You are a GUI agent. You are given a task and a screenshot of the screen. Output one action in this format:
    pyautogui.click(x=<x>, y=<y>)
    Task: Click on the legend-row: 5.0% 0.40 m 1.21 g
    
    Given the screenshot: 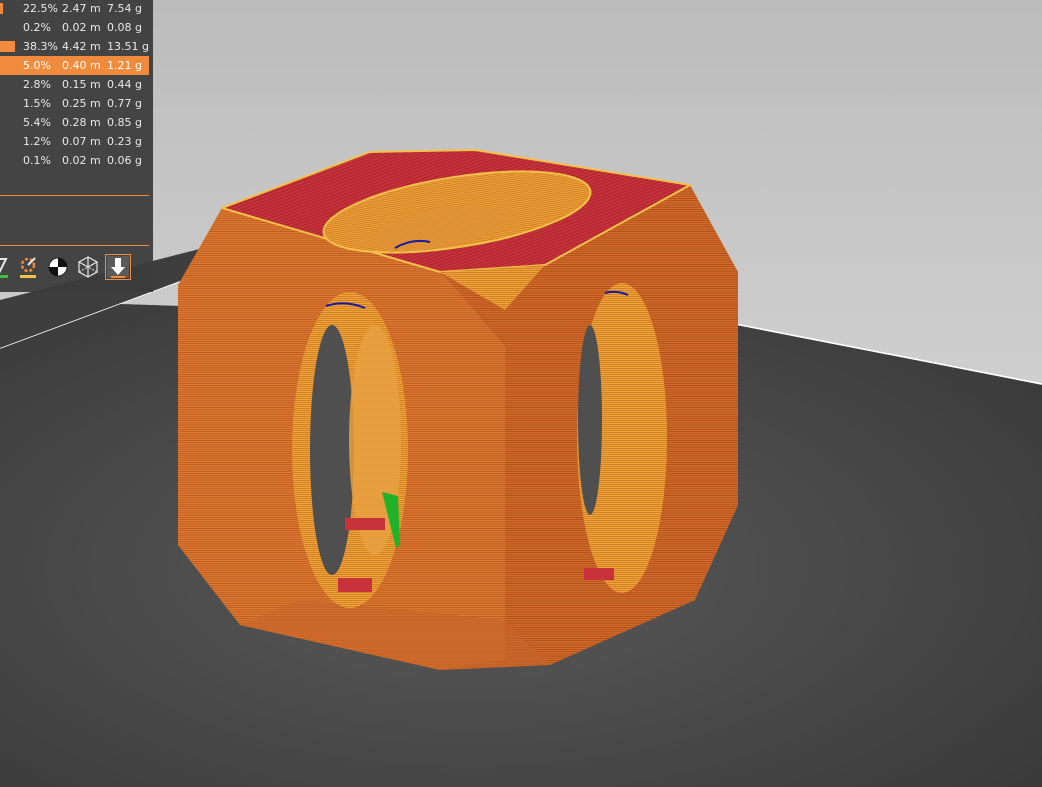 What is the action you would take?
    pyautogui.click(x=74, y=65)
    